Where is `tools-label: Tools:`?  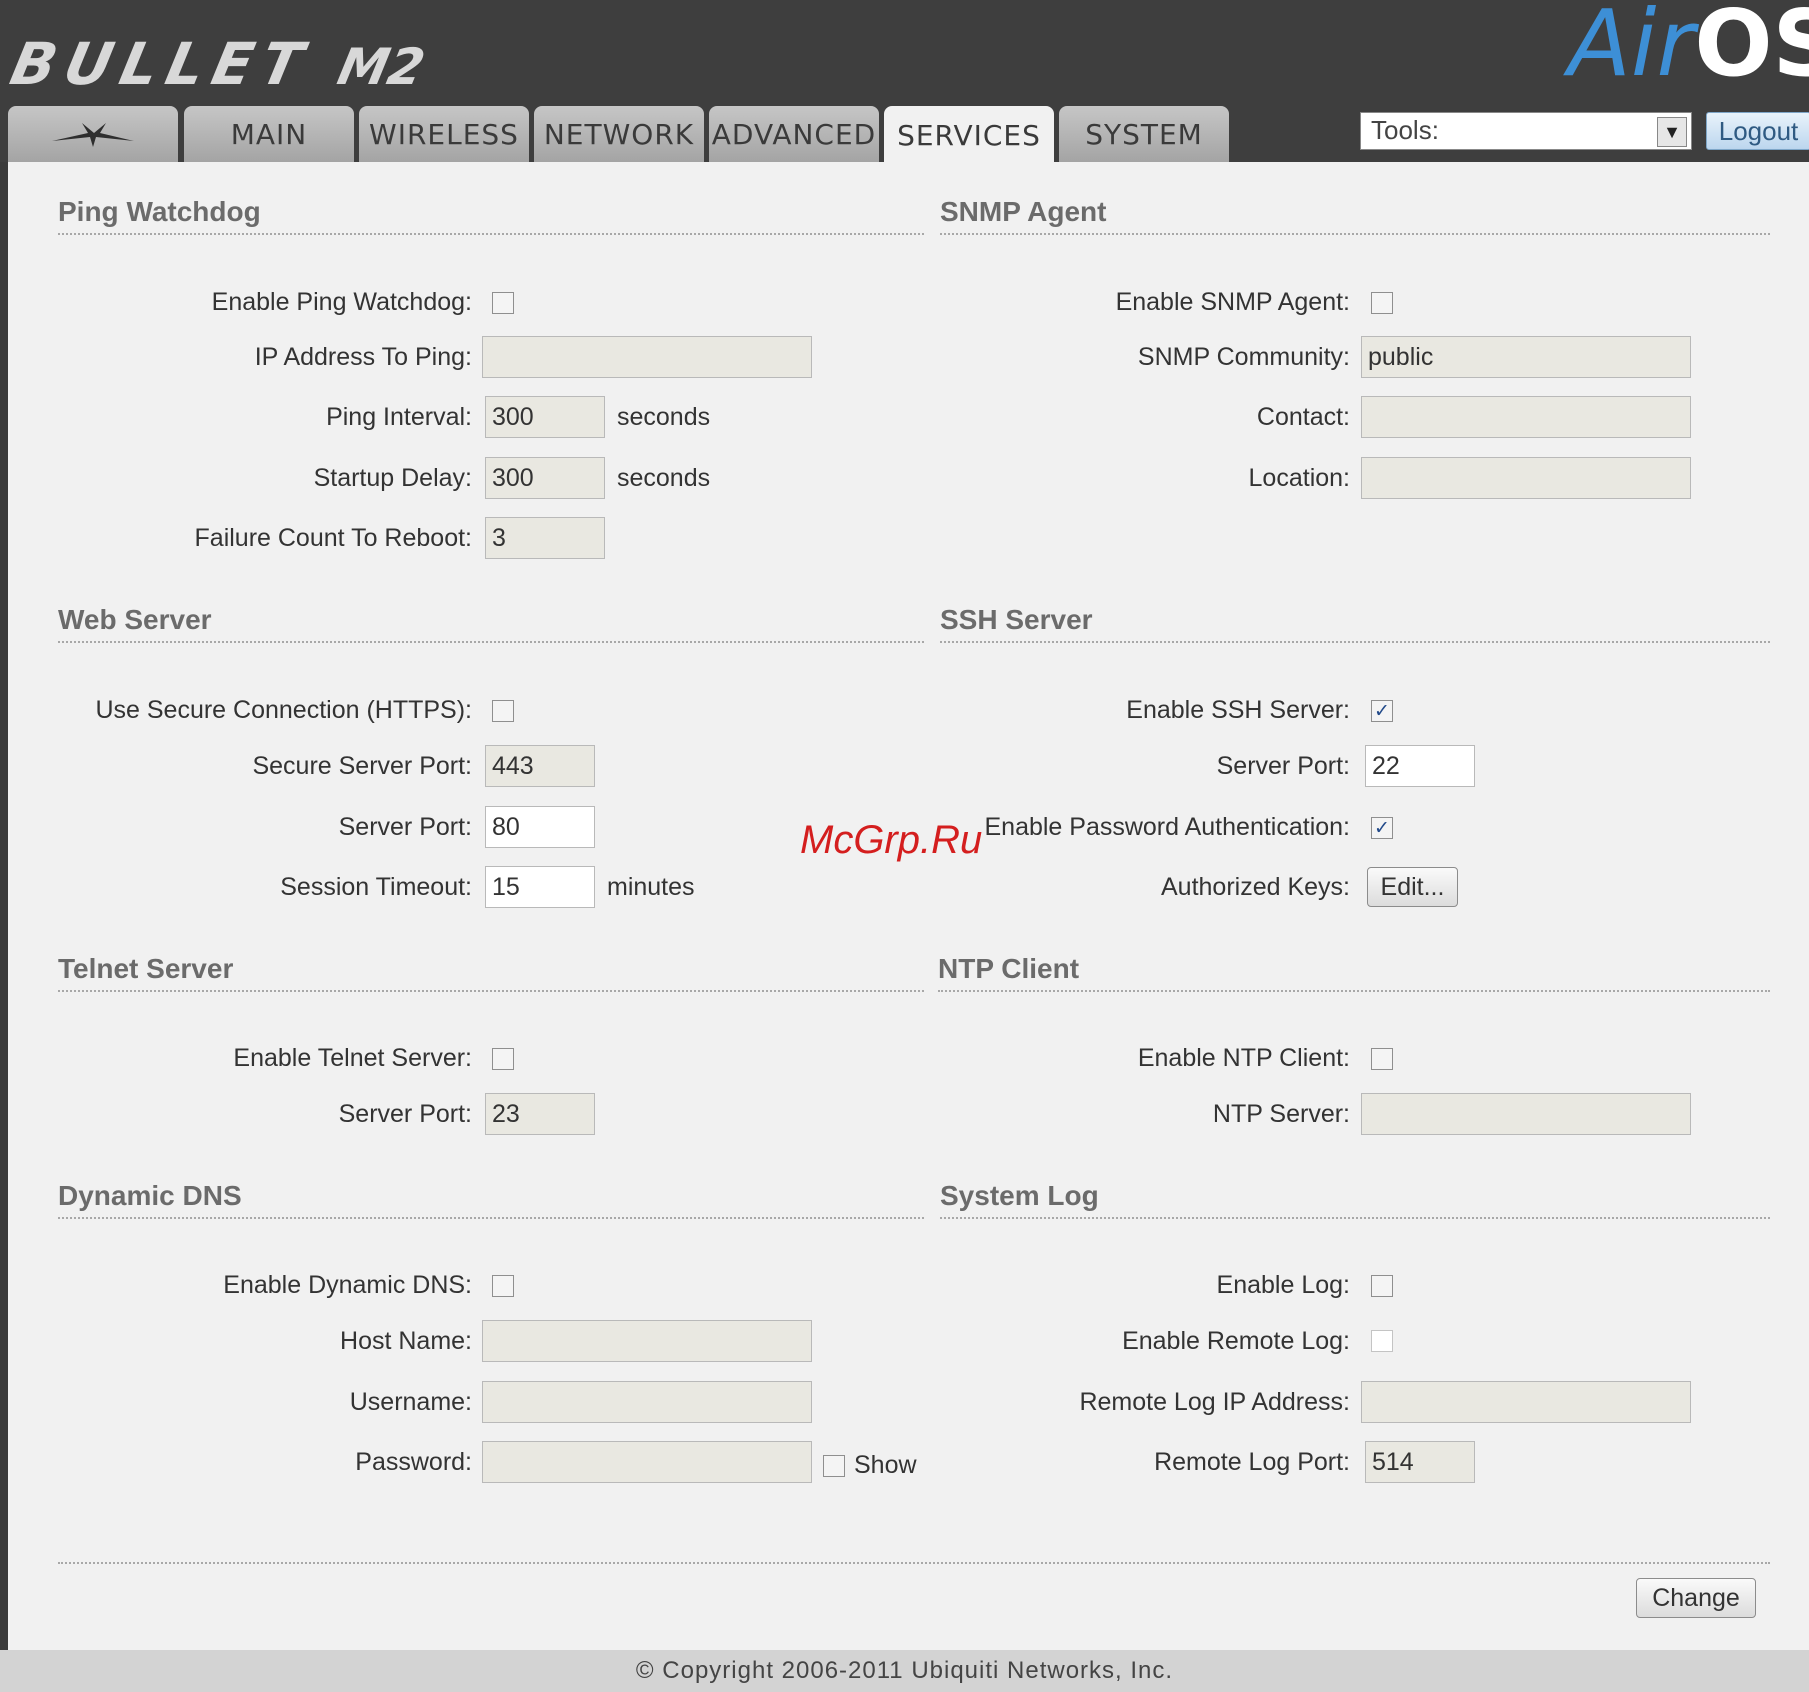
tools-label: Tools: is located at coordinates (1405, 130).